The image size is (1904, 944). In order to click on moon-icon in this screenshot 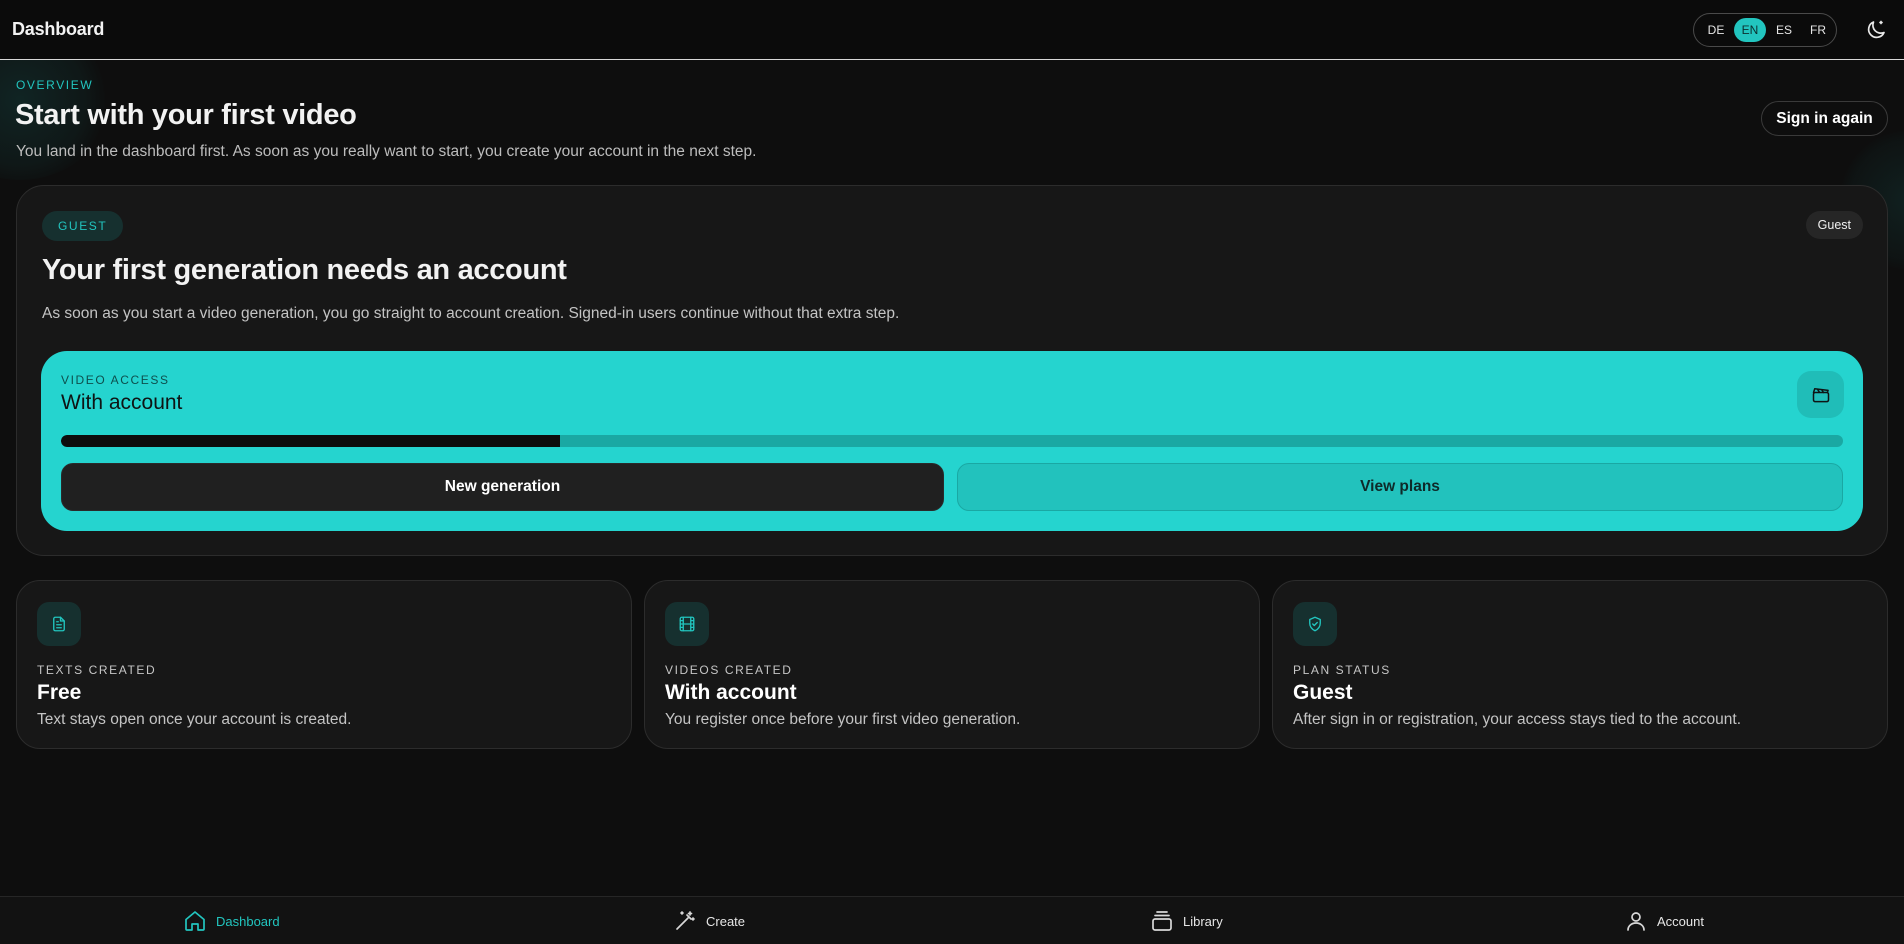, I will do `click(1876, 29)`.